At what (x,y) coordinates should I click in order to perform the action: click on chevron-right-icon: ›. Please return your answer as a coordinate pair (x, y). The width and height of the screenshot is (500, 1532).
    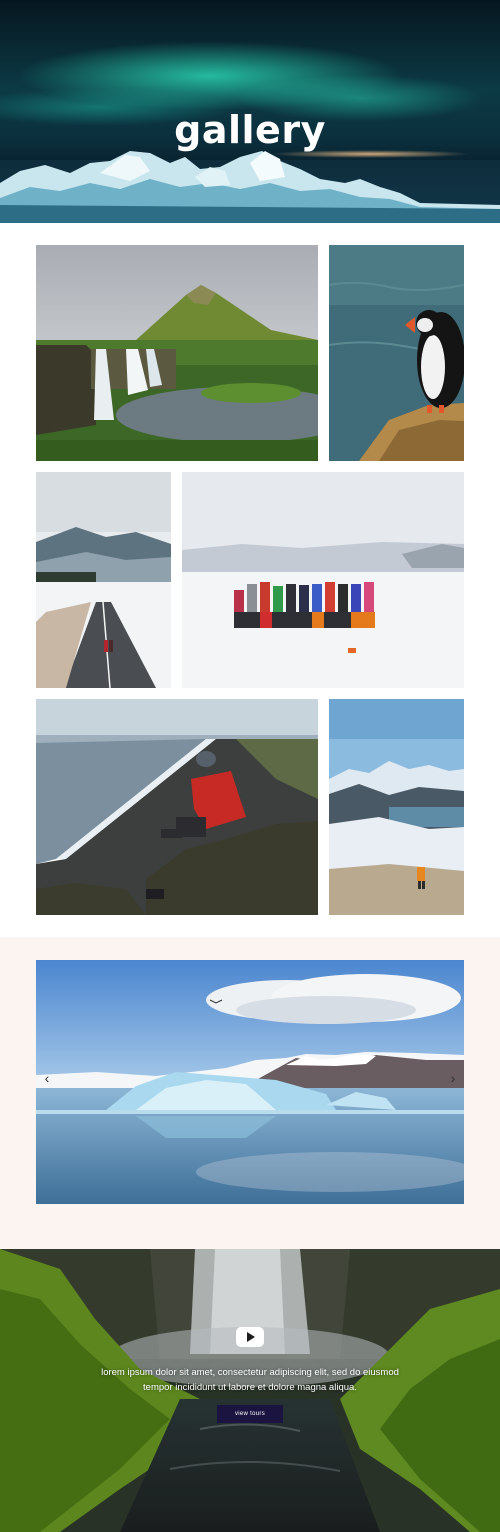
    Looking at the image, I should click on (453, 1078).